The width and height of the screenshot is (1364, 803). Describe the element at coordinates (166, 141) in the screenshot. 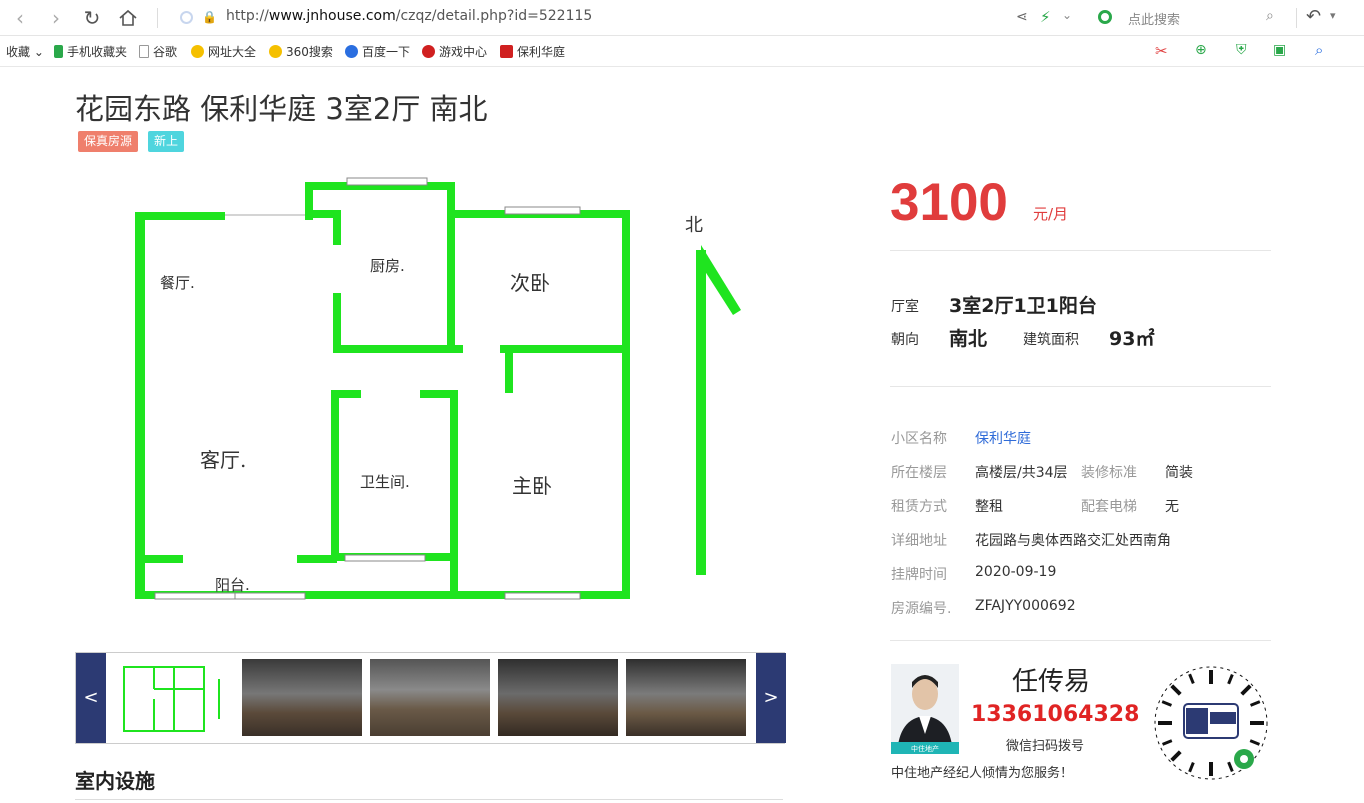

I see `tag-new: 新上` at that location.